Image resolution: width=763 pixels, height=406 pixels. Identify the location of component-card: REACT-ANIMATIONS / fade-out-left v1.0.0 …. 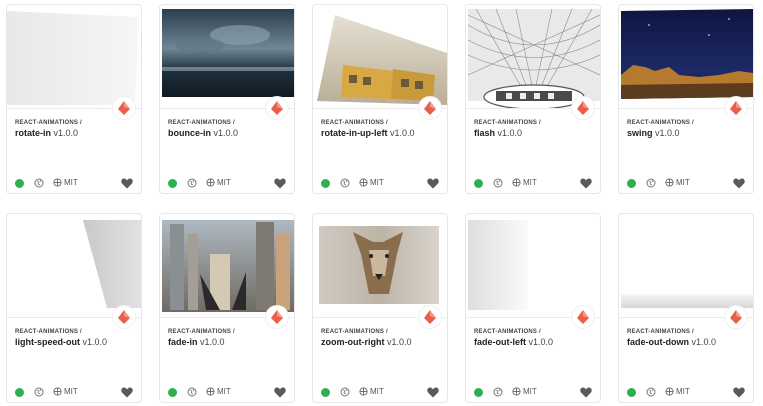
(533, 308).